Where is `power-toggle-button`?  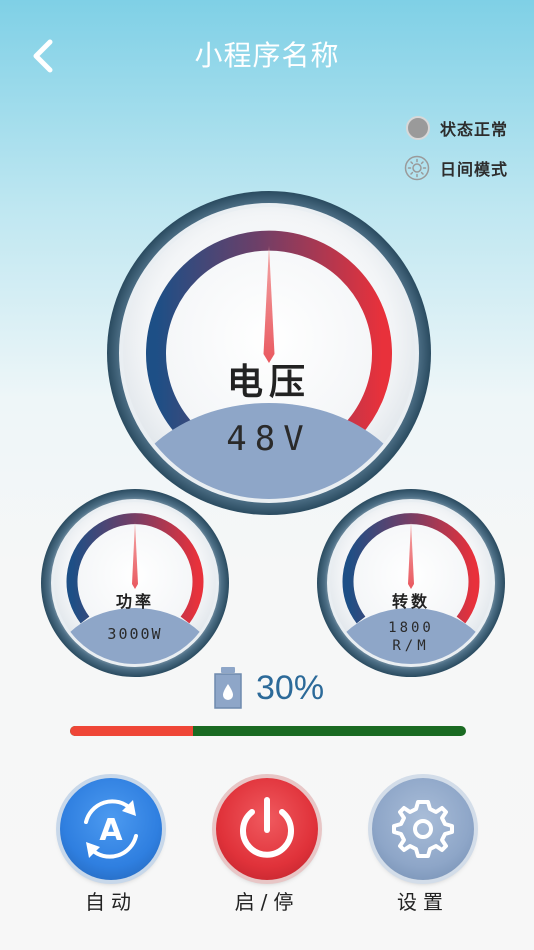 power-toggle-button is located at coordinates (267, 829).